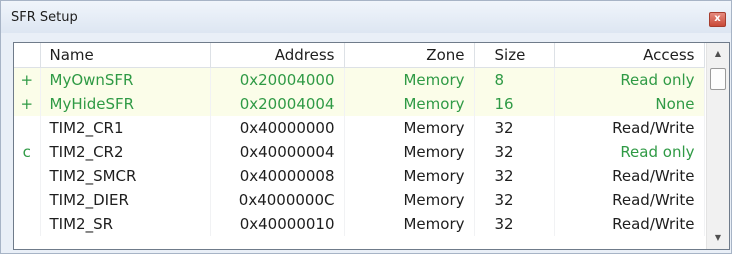 This screenshot has height=254, width=732. Describe the element at coordinates (366, 17) in the screenshot. I see `title-bar: SFR Setup x` at that location.